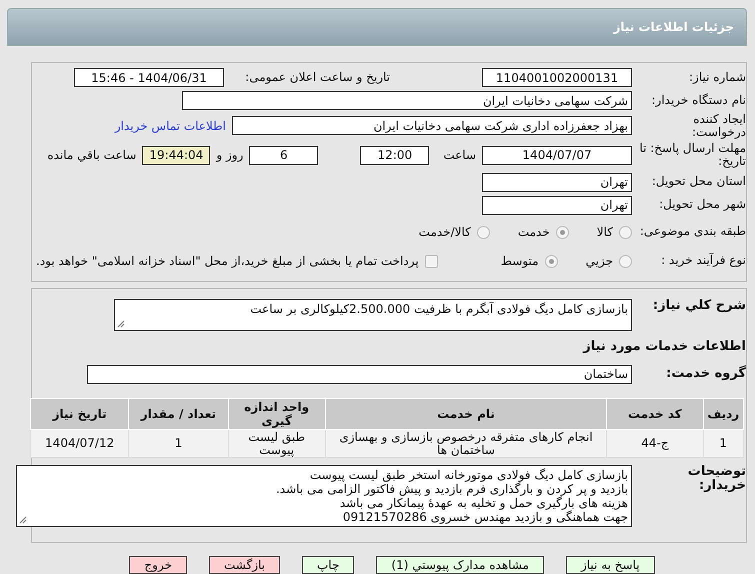 Image resolution: width=755 pixels, height=574 pixels. I want to click on field-label: مهلت ارسال پاسخ: تا تاریخ:, so click(692, 155).